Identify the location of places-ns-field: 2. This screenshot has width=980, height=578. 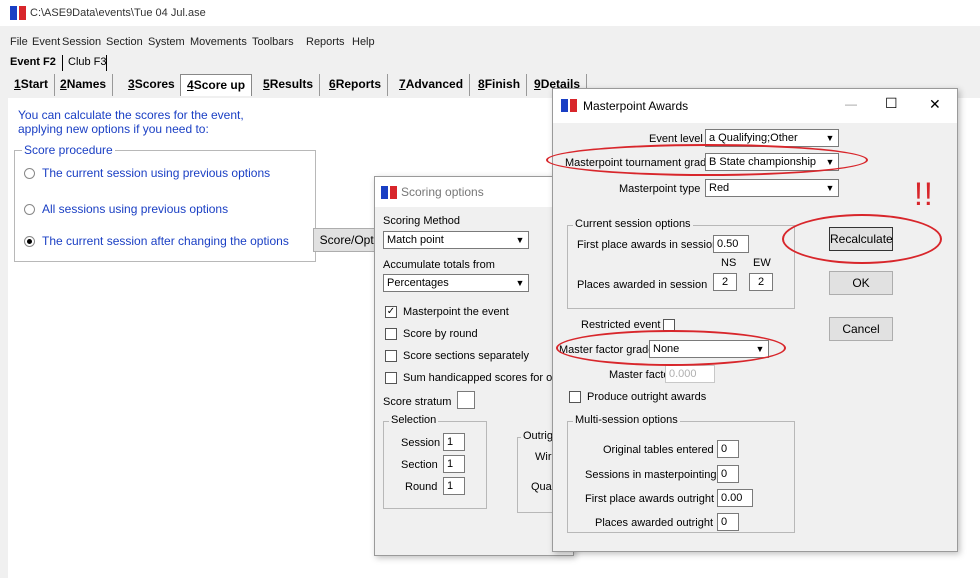
(725, 282).